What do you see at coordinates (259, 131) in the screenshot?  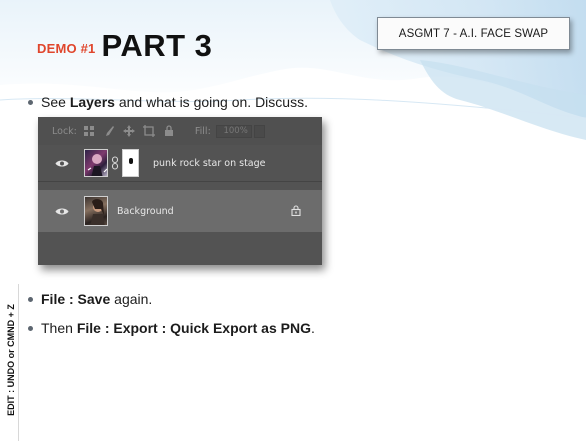 I see `fill-dropdown-button` at bounding box center [259, 131].